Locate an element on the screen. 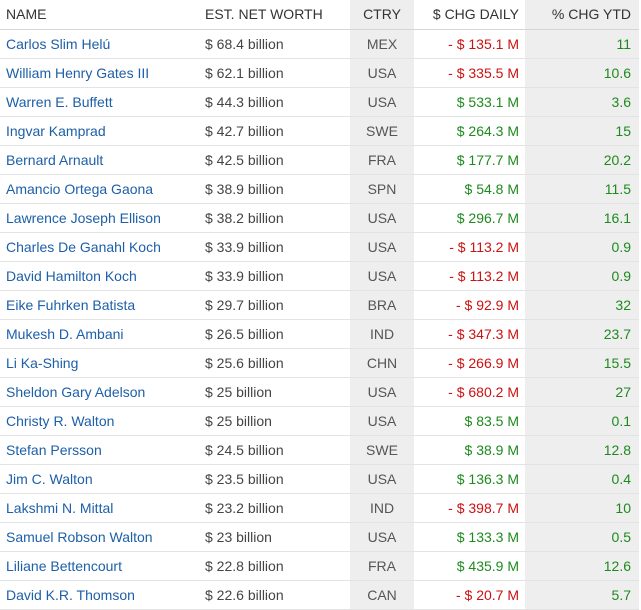 Image resolution: width=641 pixels, height=610 pixels. person-link: David K.R. Thomson is located at coordinates (70, 595).